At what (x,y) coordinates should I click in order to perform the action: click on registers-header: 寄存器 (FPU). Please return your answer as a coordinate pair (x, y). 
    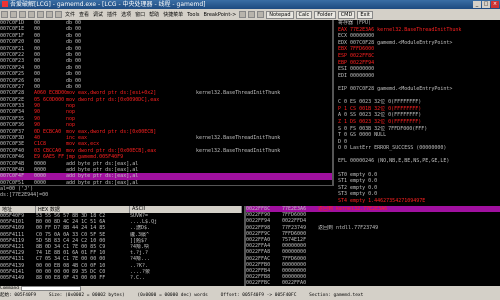
    Looking at the image, I should click on (355, 23).